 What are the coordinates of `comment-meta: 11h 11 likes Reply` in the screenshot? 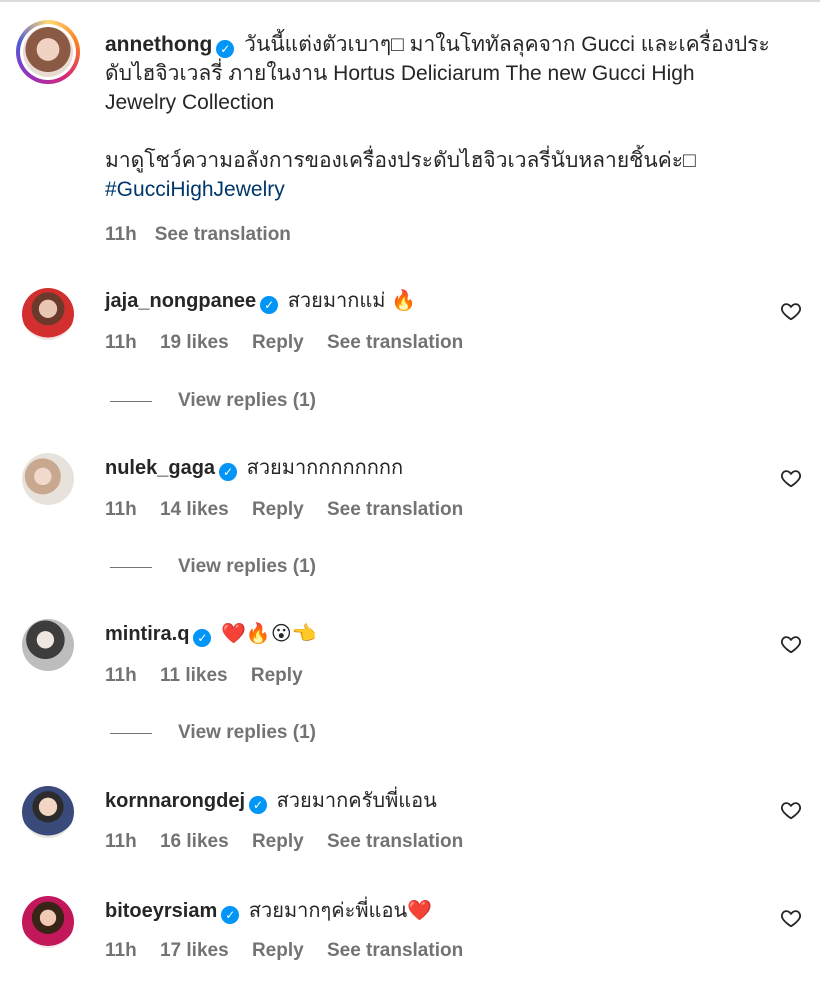 It's located at (213, 676).